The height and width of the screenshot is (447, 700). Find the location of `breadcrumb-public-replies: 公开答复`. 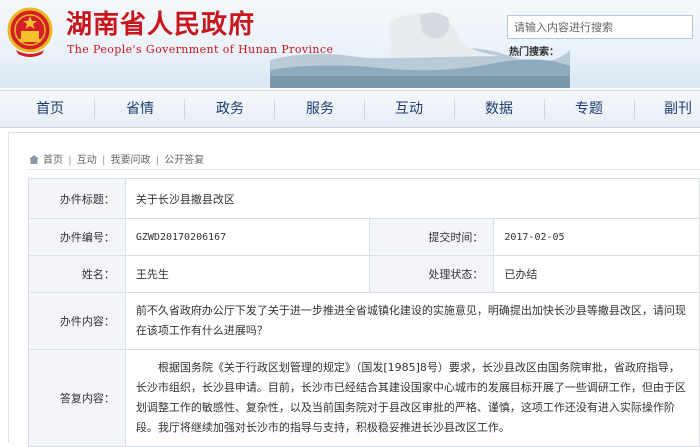

breadcrumb-public-replies: 公开答复 is located at coordinates (184, 160).